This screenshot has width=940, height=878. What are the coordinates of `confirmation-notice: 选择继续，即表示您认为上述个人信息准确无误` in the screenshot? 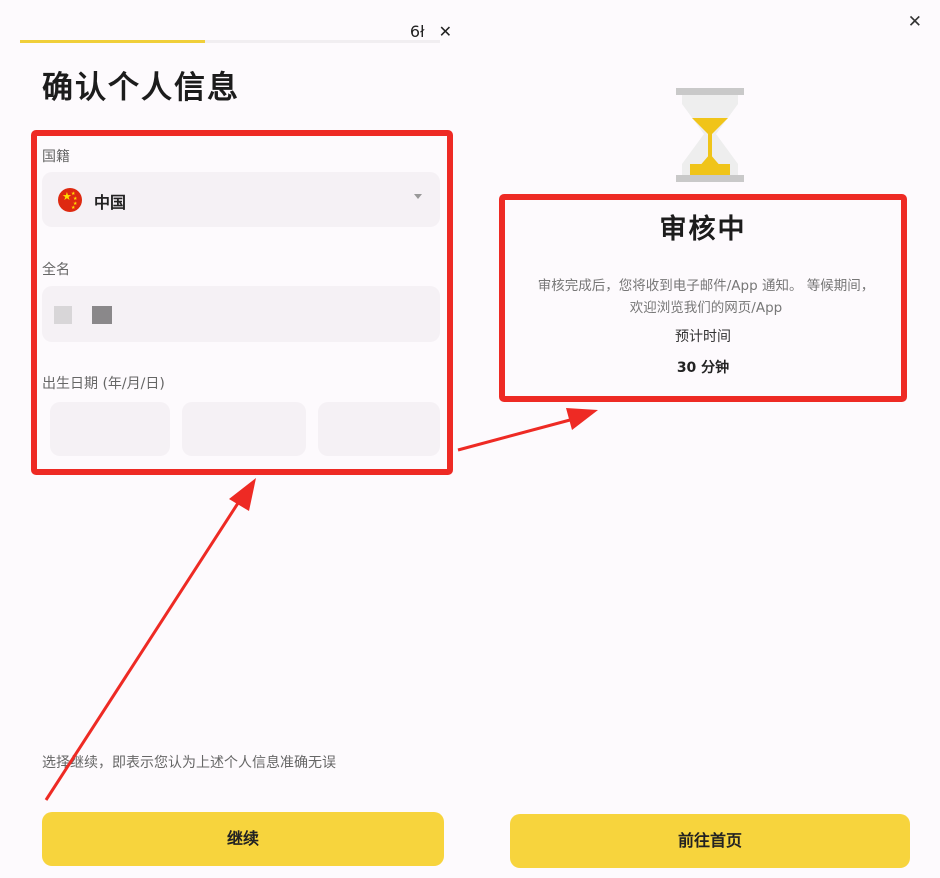 It's located at (189, 763).